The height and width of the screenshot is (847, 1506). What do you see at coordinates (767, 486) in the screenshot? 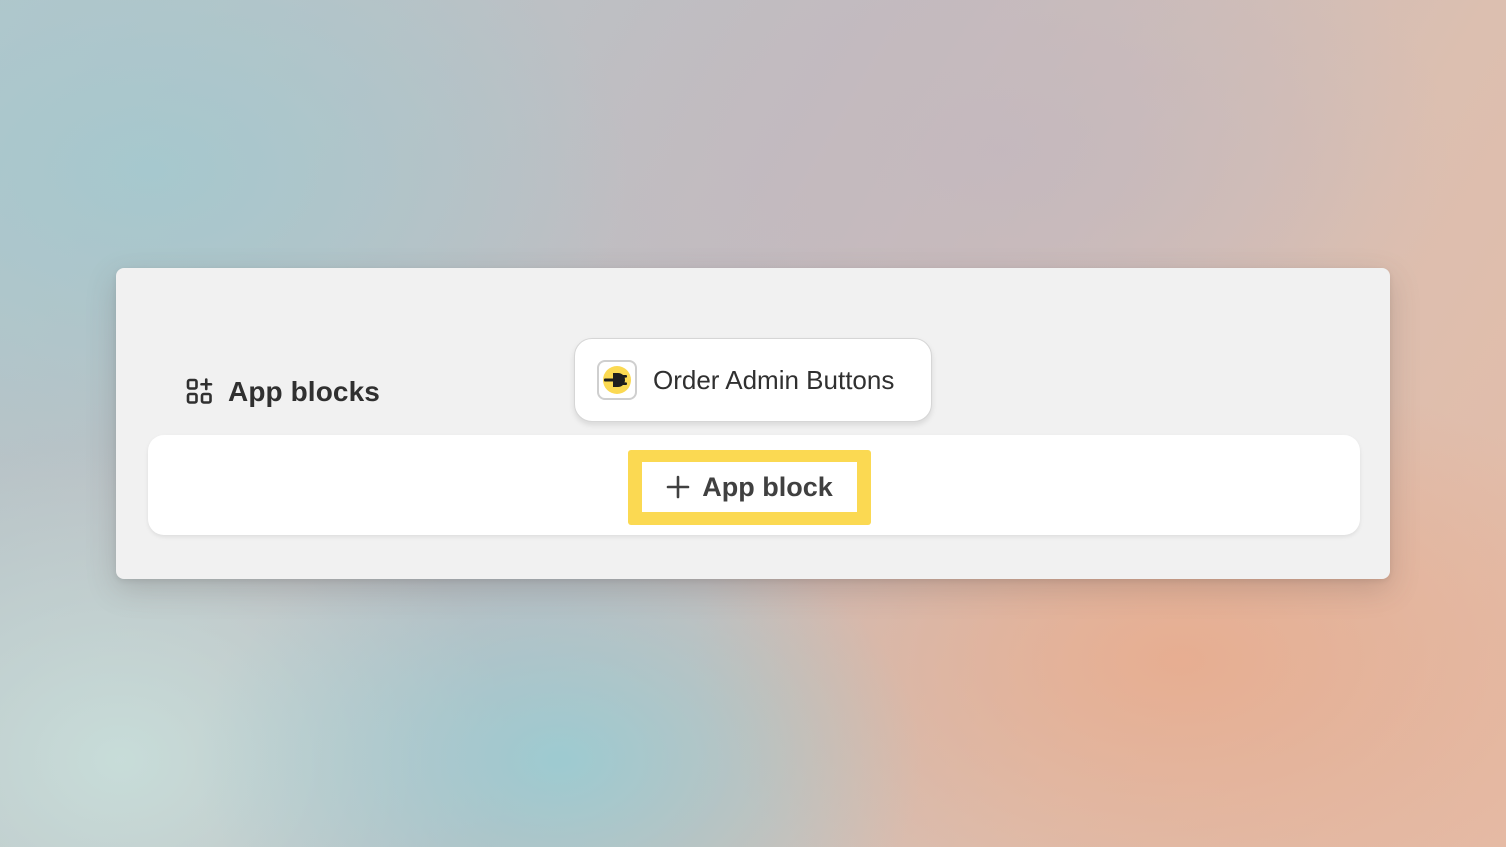
I see `add-app-block-label: App block` at bounding box center [767, 486].